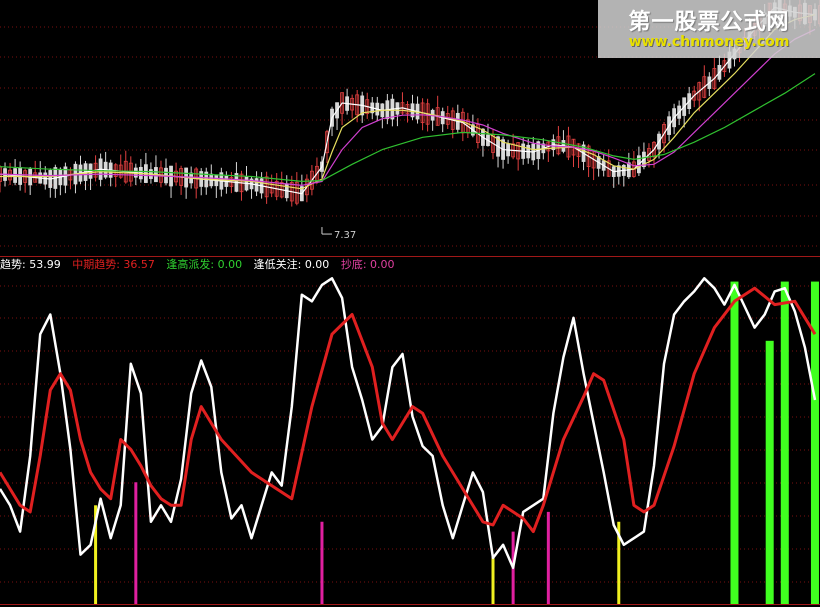 The height and width of the screenshot is (607, 820). What do you see at coordinates (709, 22) in the screenshot?
I see `watermark-title: 第一股票公式网` at bounding box center [709, 22].